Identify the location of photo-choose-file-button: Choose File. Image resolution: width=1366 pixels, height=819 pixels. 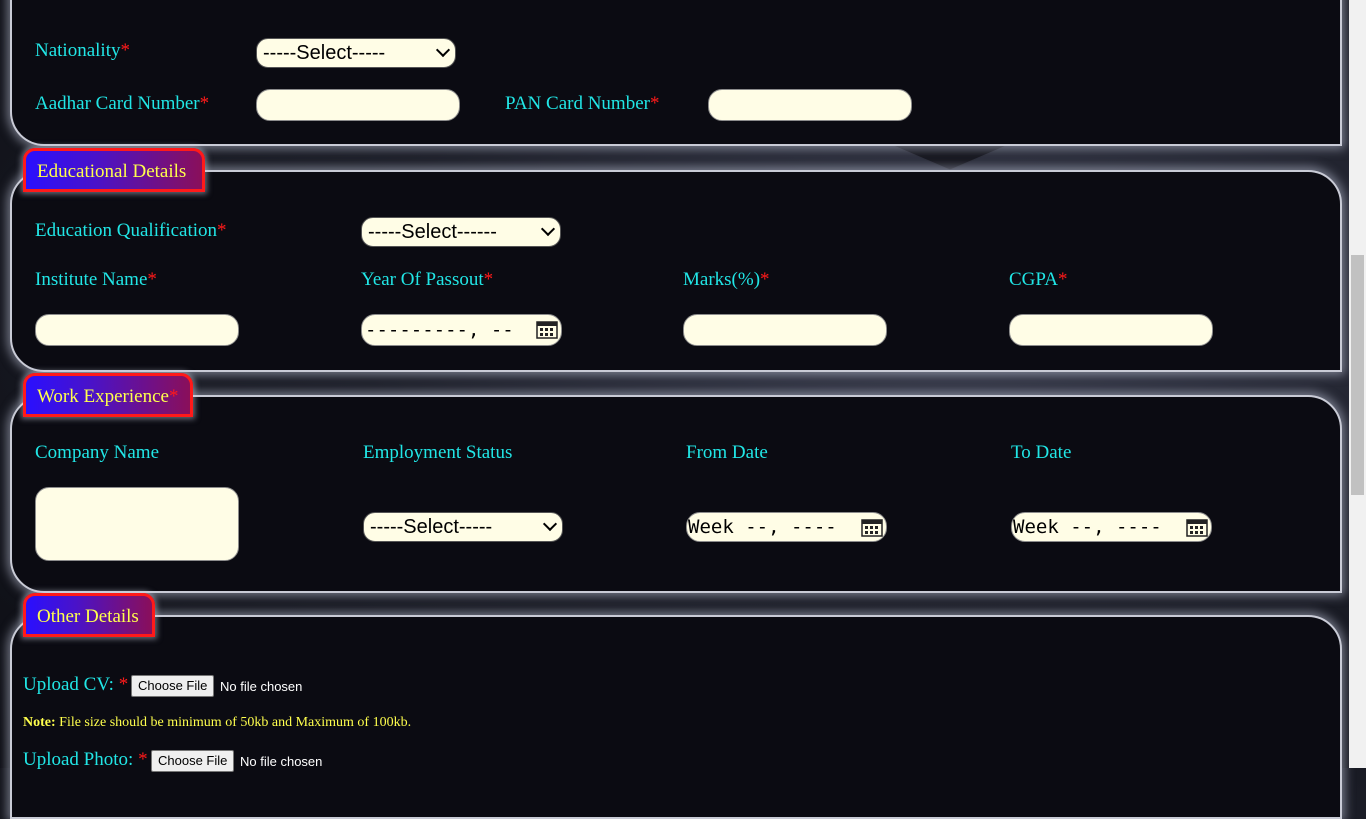
(193, 761).